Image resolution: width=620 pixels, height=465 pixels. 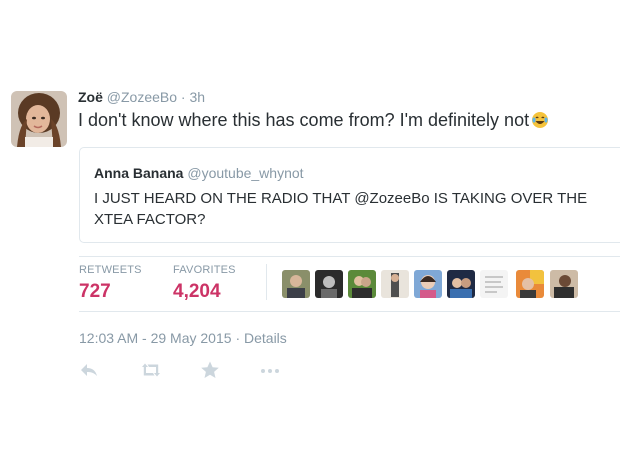 I want to click on quoted-header: Anna Banana @youtube_whynot, so click(x=199, y=173).